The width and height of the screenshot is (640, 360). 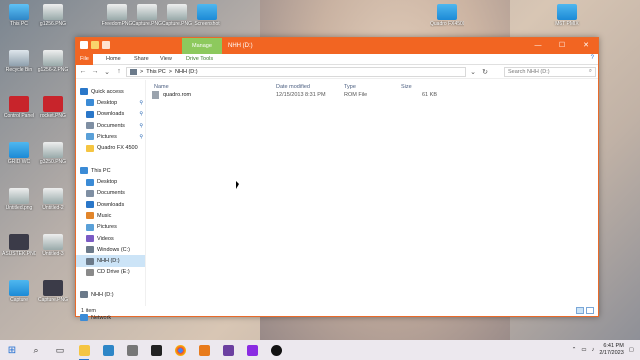 I want to click on recent-locations-icon: ⌄, so click(x=107, y=72).